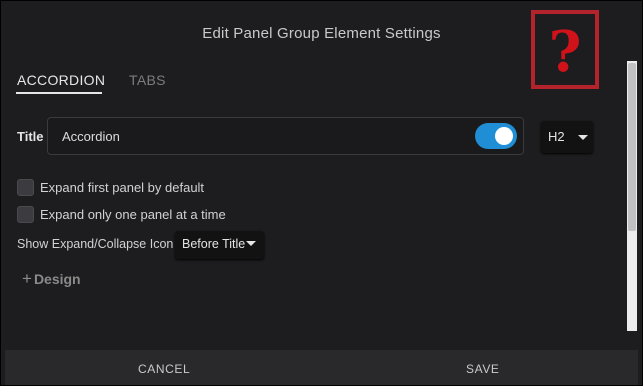 The image size is (643, 386). What do you see at coordinates (133, 214) in the screenshot?
I see `expand-one-label: Expand only one panel at a time` at bounding box center [133, 214].